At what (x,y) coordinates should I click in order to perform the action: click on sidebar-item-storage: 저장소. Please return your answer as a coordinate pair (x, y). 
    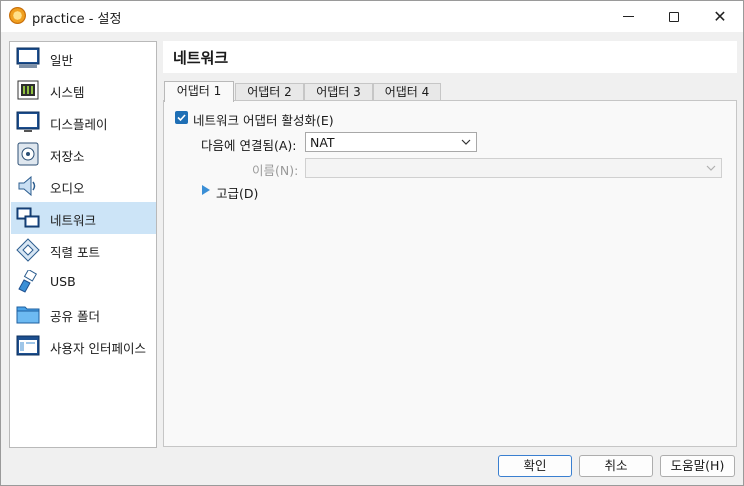
    Looking at the image, I should click on (83, 154).